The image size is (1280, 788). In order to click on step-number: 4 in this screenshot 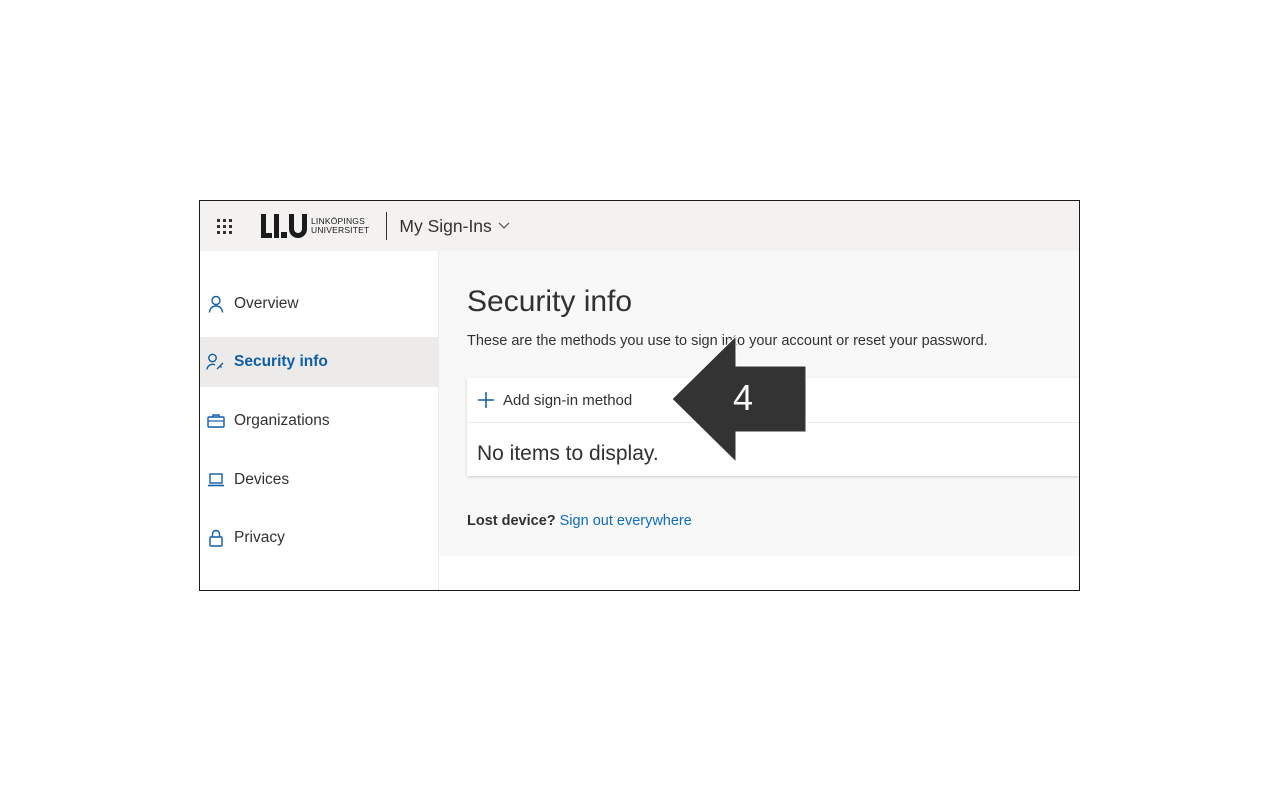, I will do `click(743, 397)`.